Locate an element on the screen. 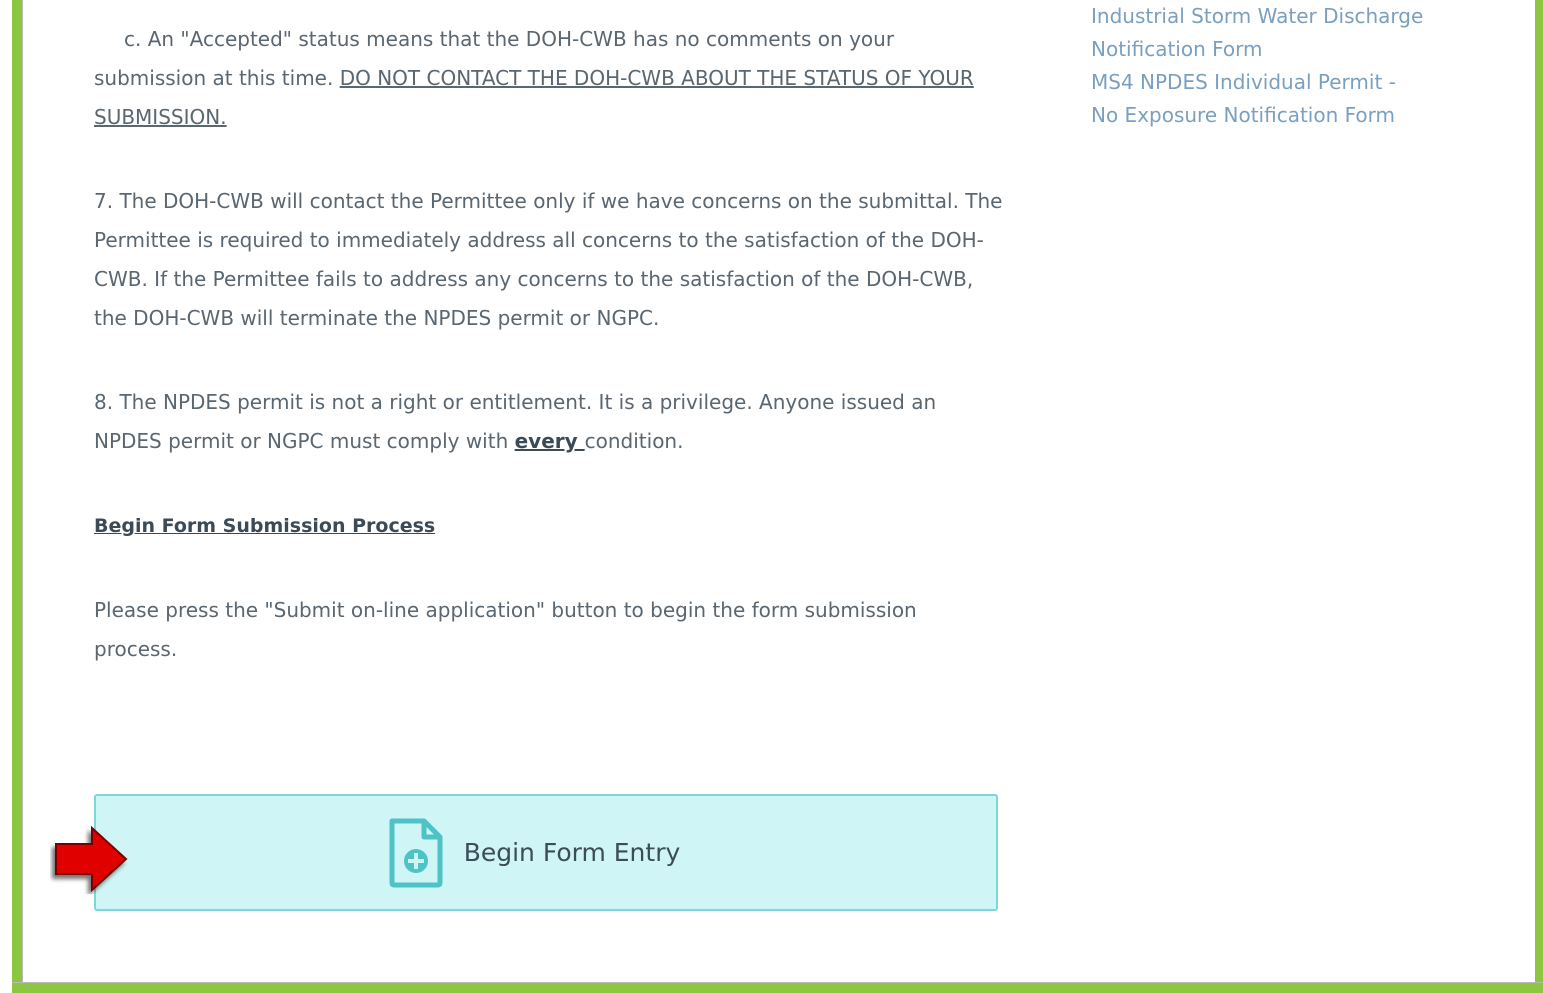 The height and width of the screenshot is (993, 1543). window-border-left is located at coordinates (17, 496).